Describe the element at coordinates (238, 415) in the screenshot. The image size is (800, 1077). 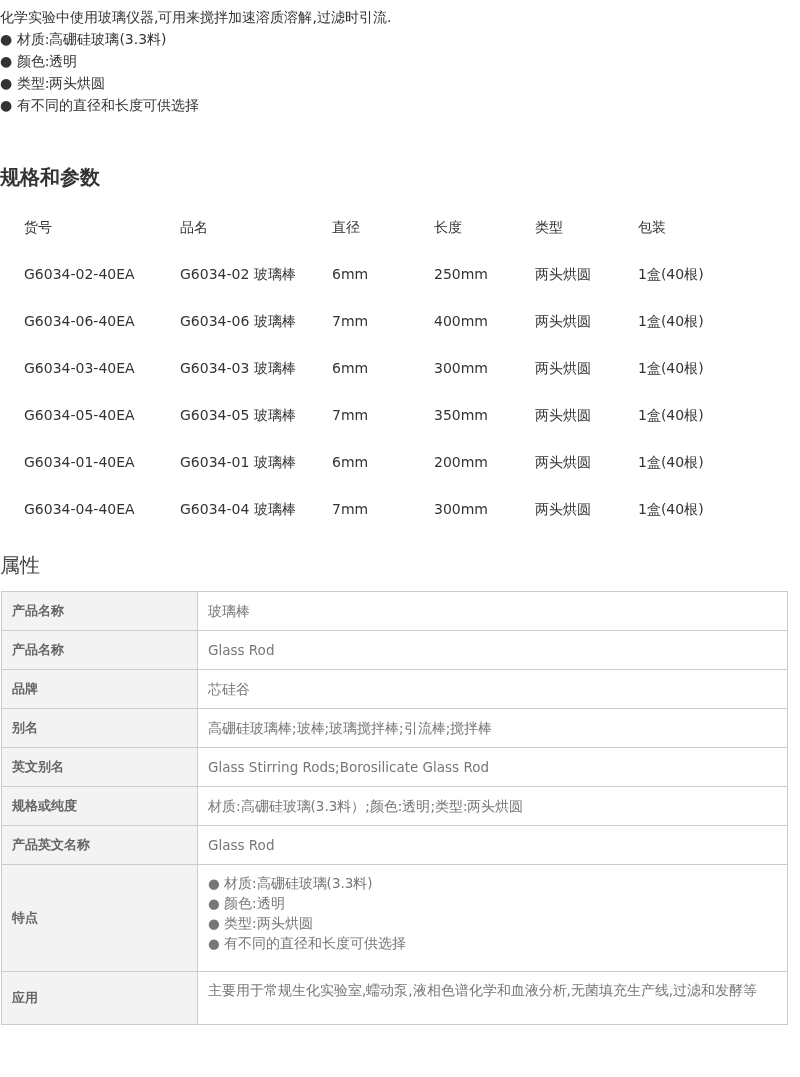
I see `table-cell: G6034-05 玻璃棒` at that location.